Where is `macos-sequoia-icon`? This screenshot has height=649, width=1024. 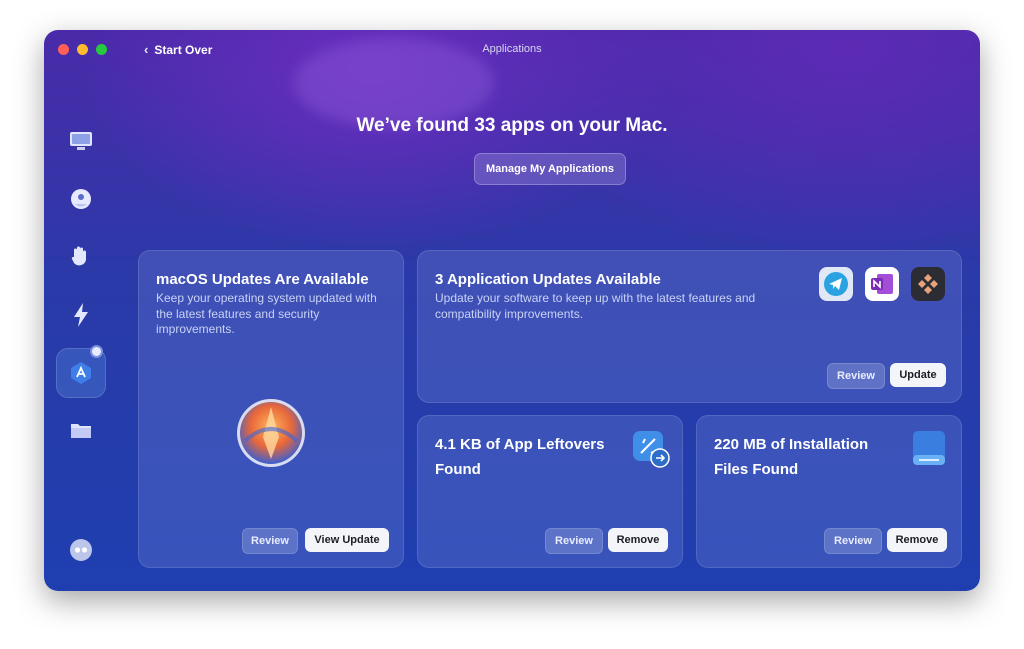
macos-sequoia-icon is located at coordinates (271, 433).